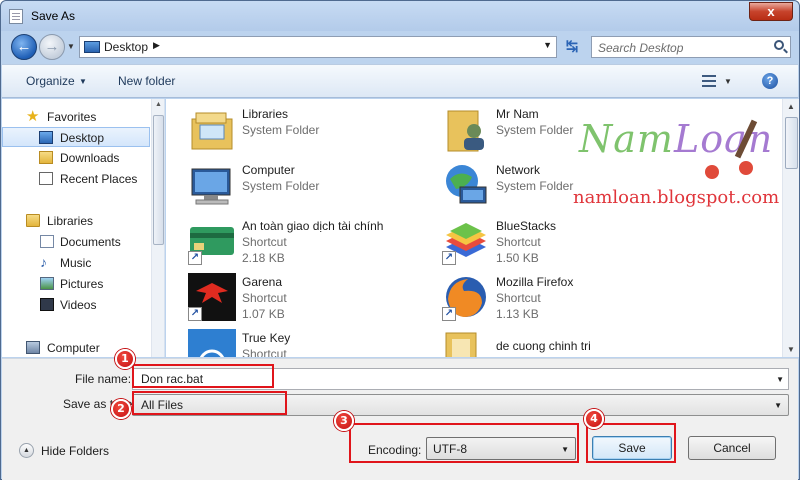 This screenshot has width=800, height=480. Describe the element at coordinates (266, 338) in the screenshot. I see `file-name: True Key` at that location.